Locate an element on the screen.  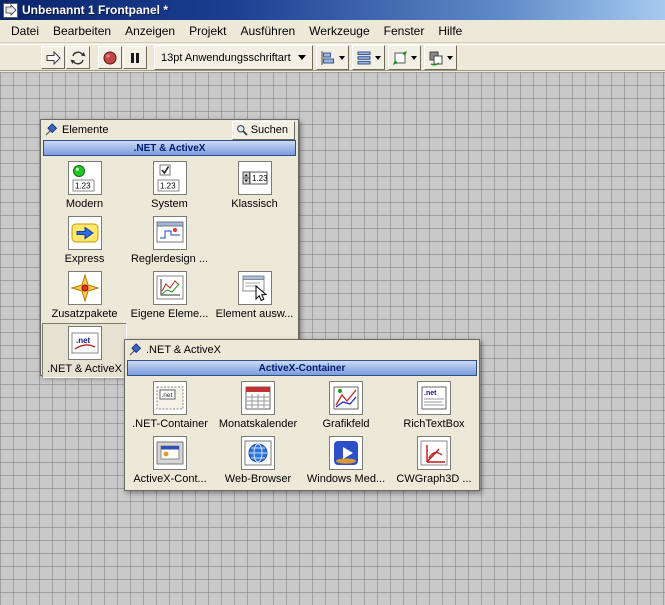
palette-item-label: Monatskalender is located at coordinates (258, 424).